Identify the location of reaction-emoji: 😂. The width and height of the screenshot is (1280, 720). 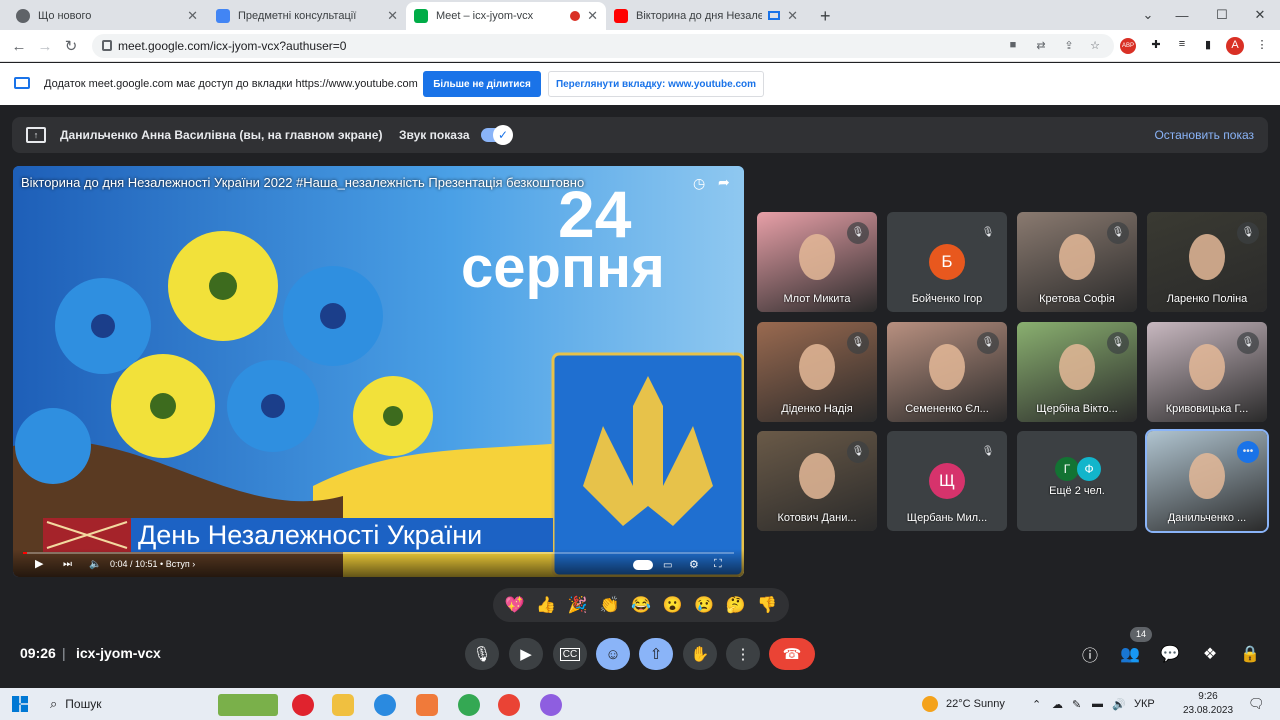
(641, 605).